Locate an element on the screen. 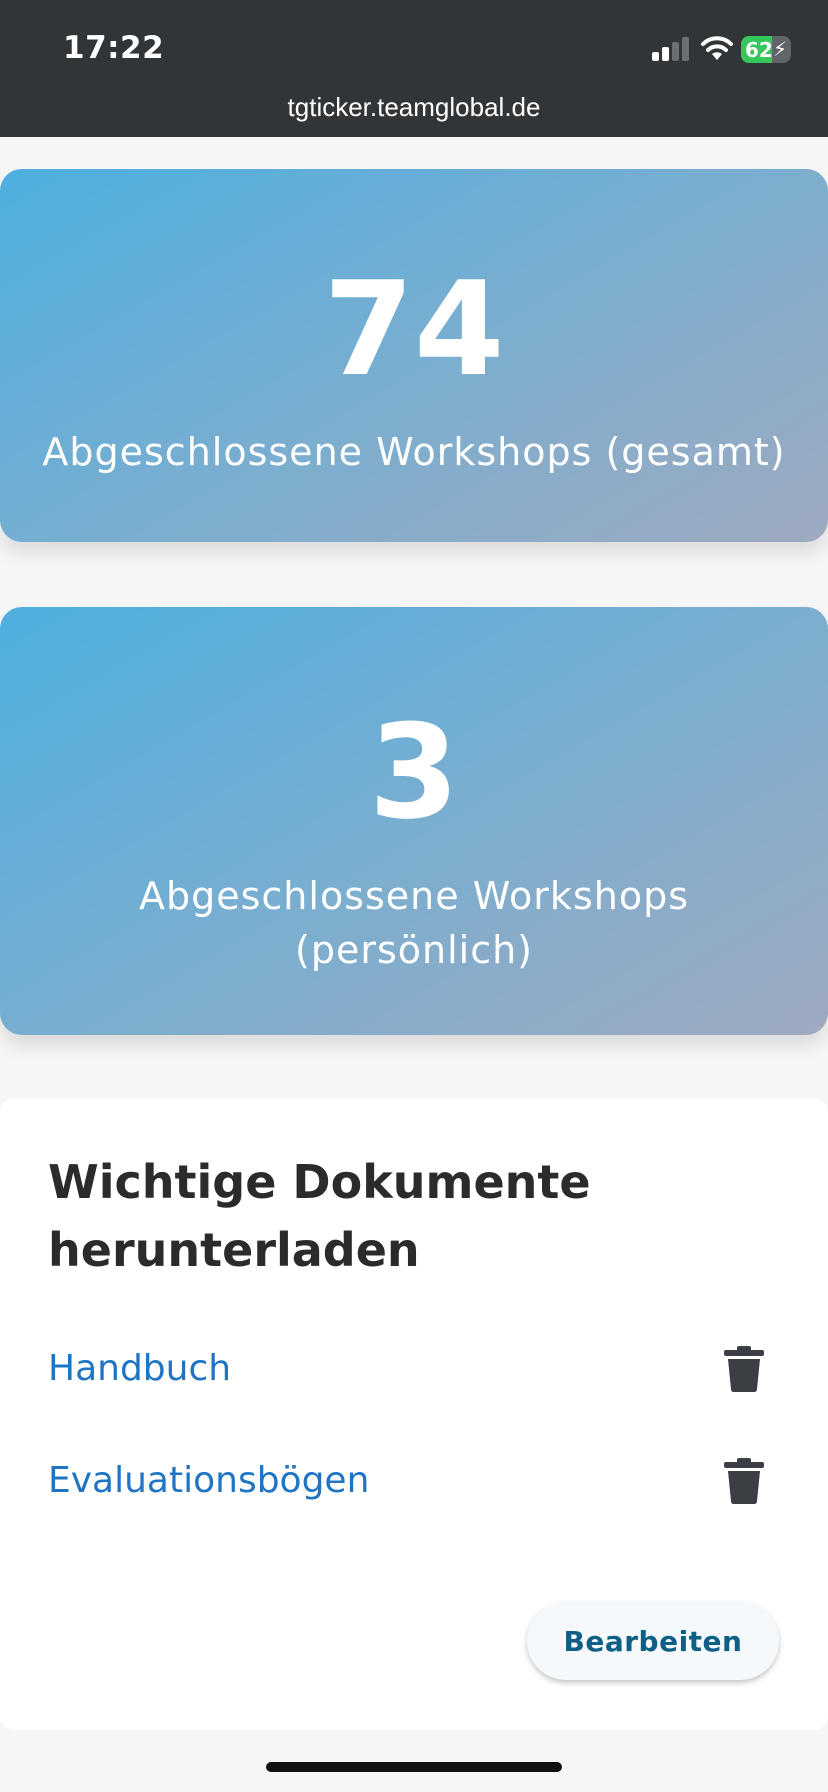 The image size is (828, 1792). stat-number: 3 is located at coordinates (414, 772).